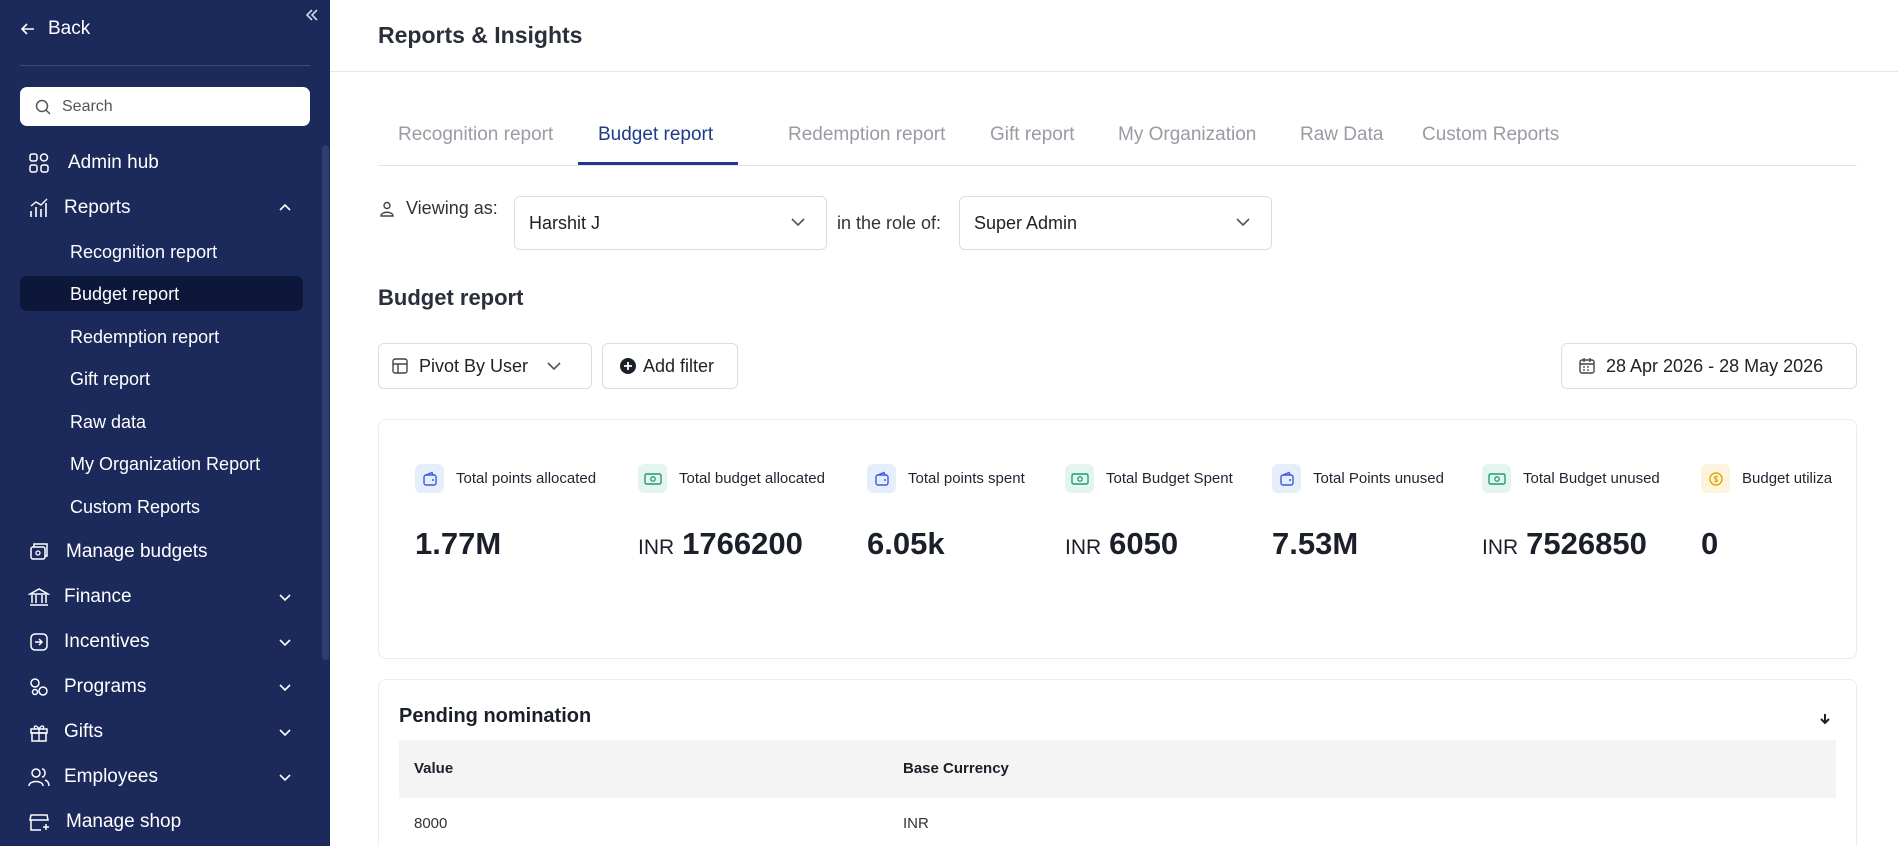 The image size is (1898, 846). What do you see at coordinates (670, 223) in the screenshot?
I see `viewing-as-select: Harshit J` at bounding box center [670, 223].